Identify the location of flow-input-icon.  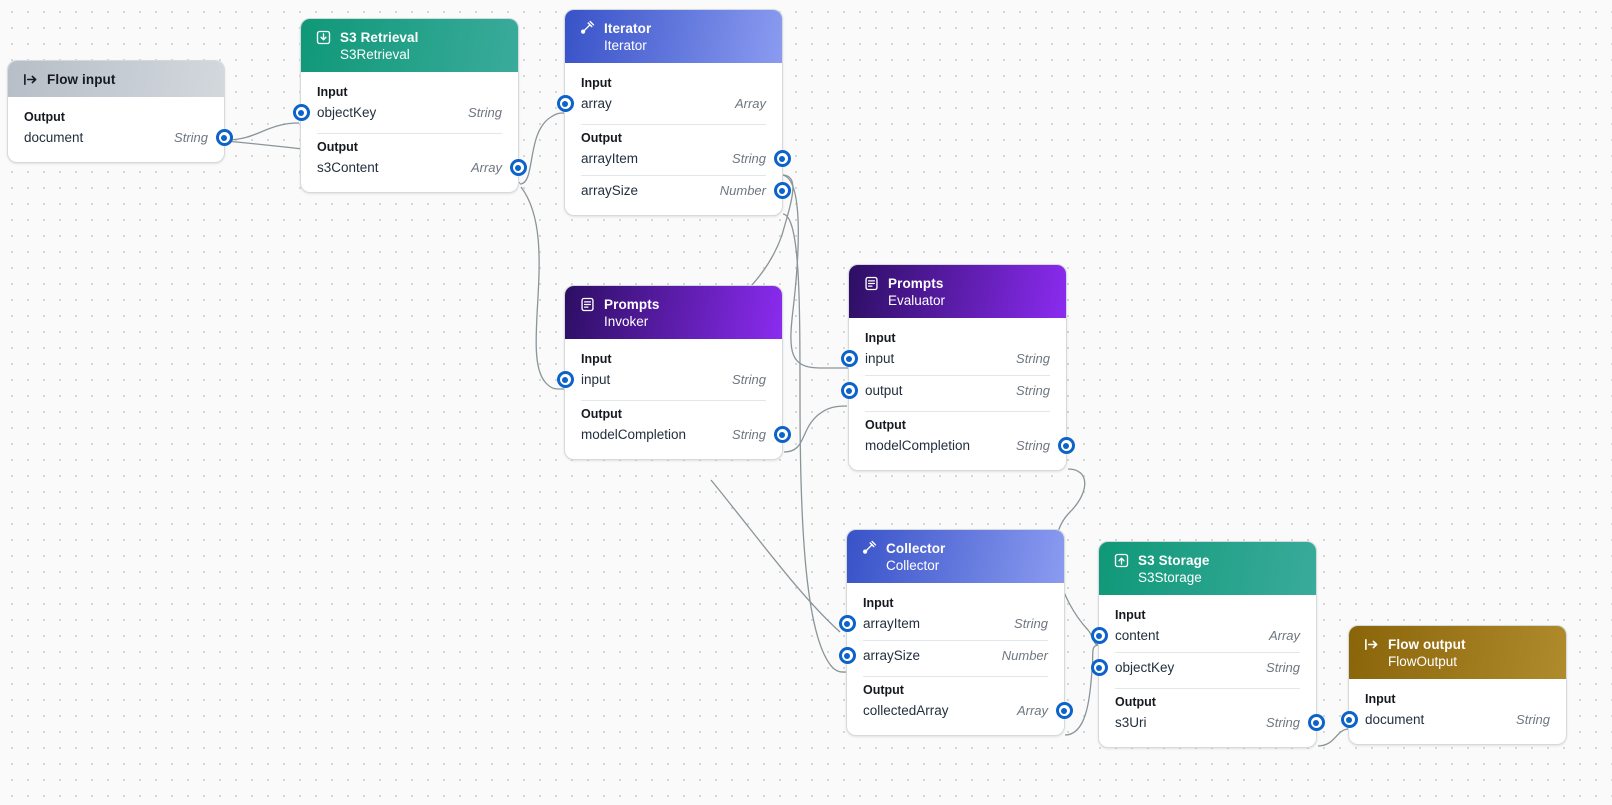
(30, 79).